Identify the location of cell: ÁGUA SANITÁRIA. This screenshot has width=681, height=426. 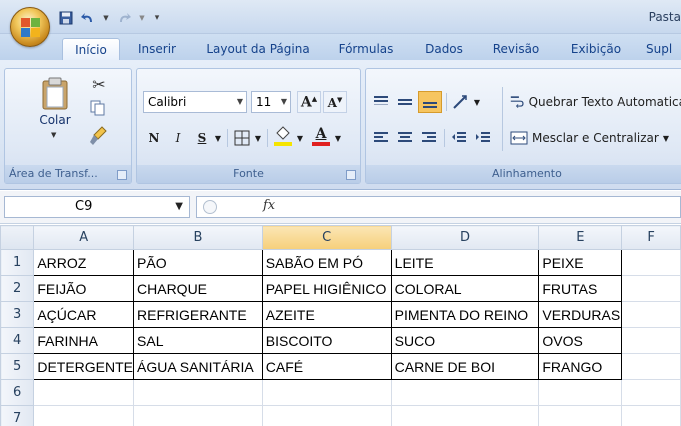
(198, 366).